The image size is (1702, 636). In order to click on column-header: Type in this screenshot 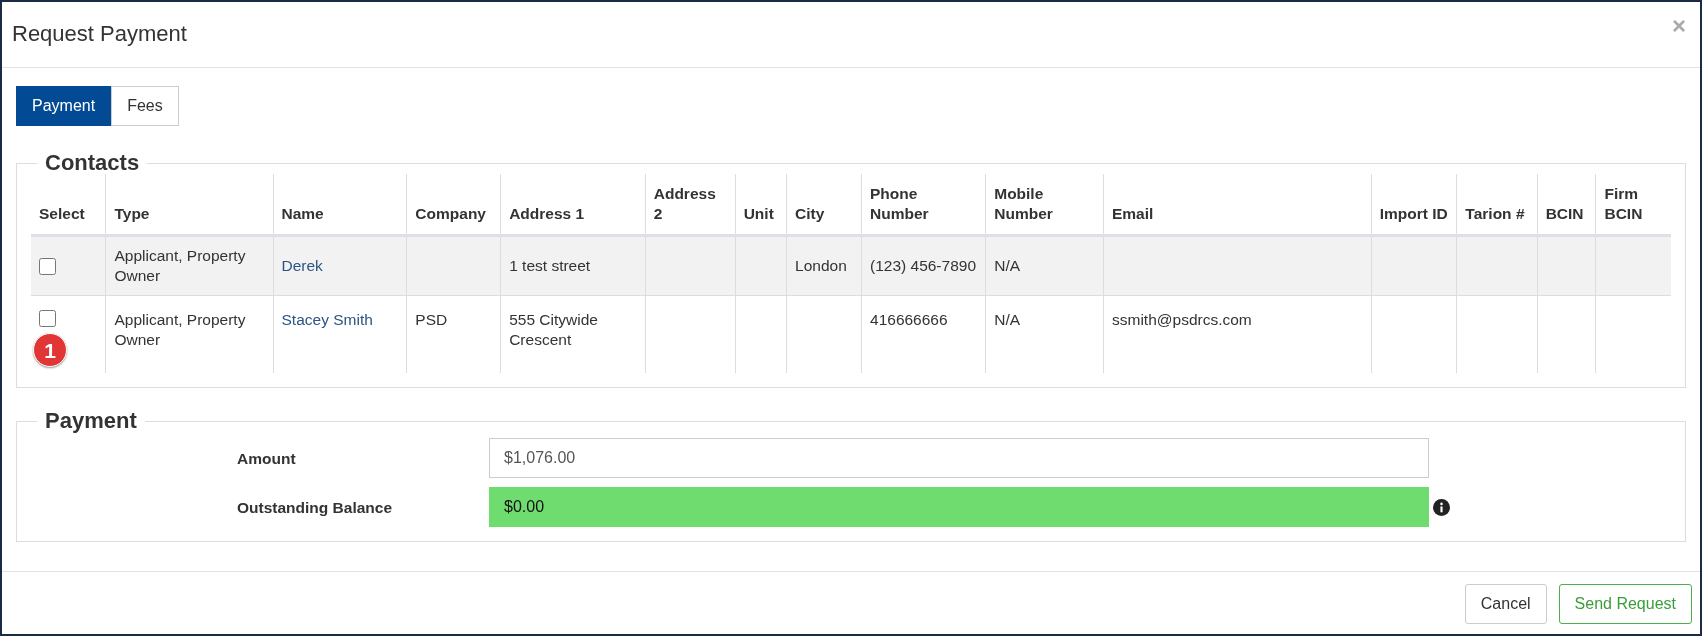, I will do `click(132, 214)`.